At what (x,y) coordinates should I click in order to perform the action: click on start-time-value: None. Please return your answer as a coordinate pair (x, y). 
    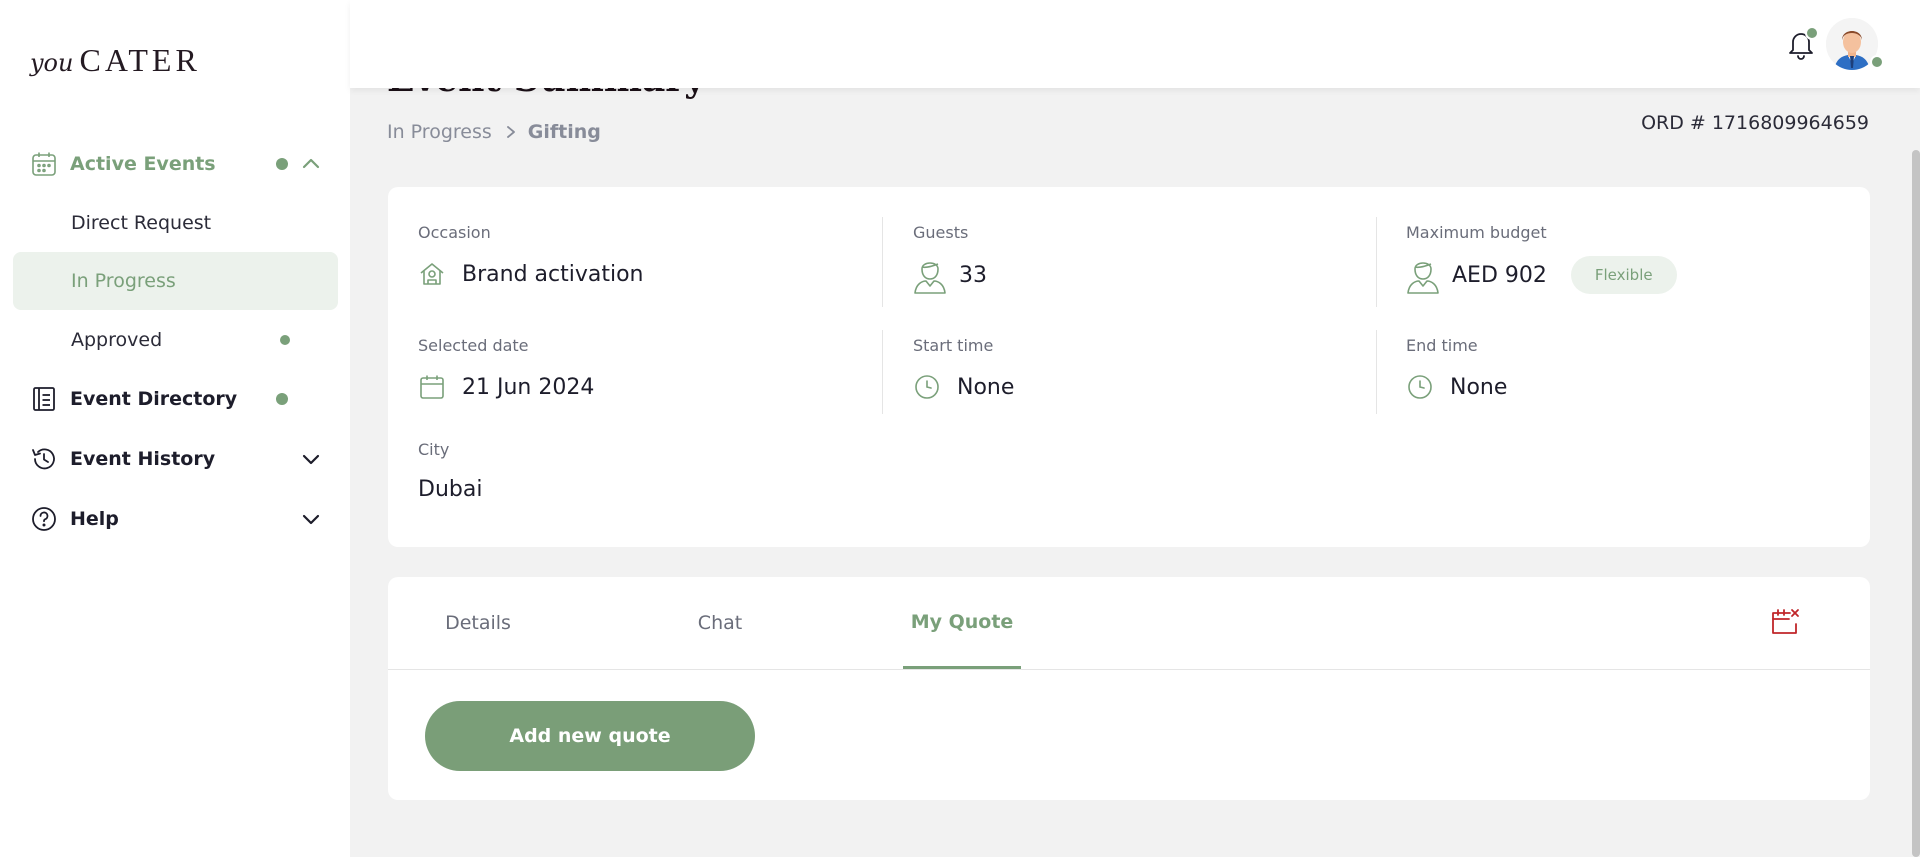
    Looking at the image, I should click on (986, 387).